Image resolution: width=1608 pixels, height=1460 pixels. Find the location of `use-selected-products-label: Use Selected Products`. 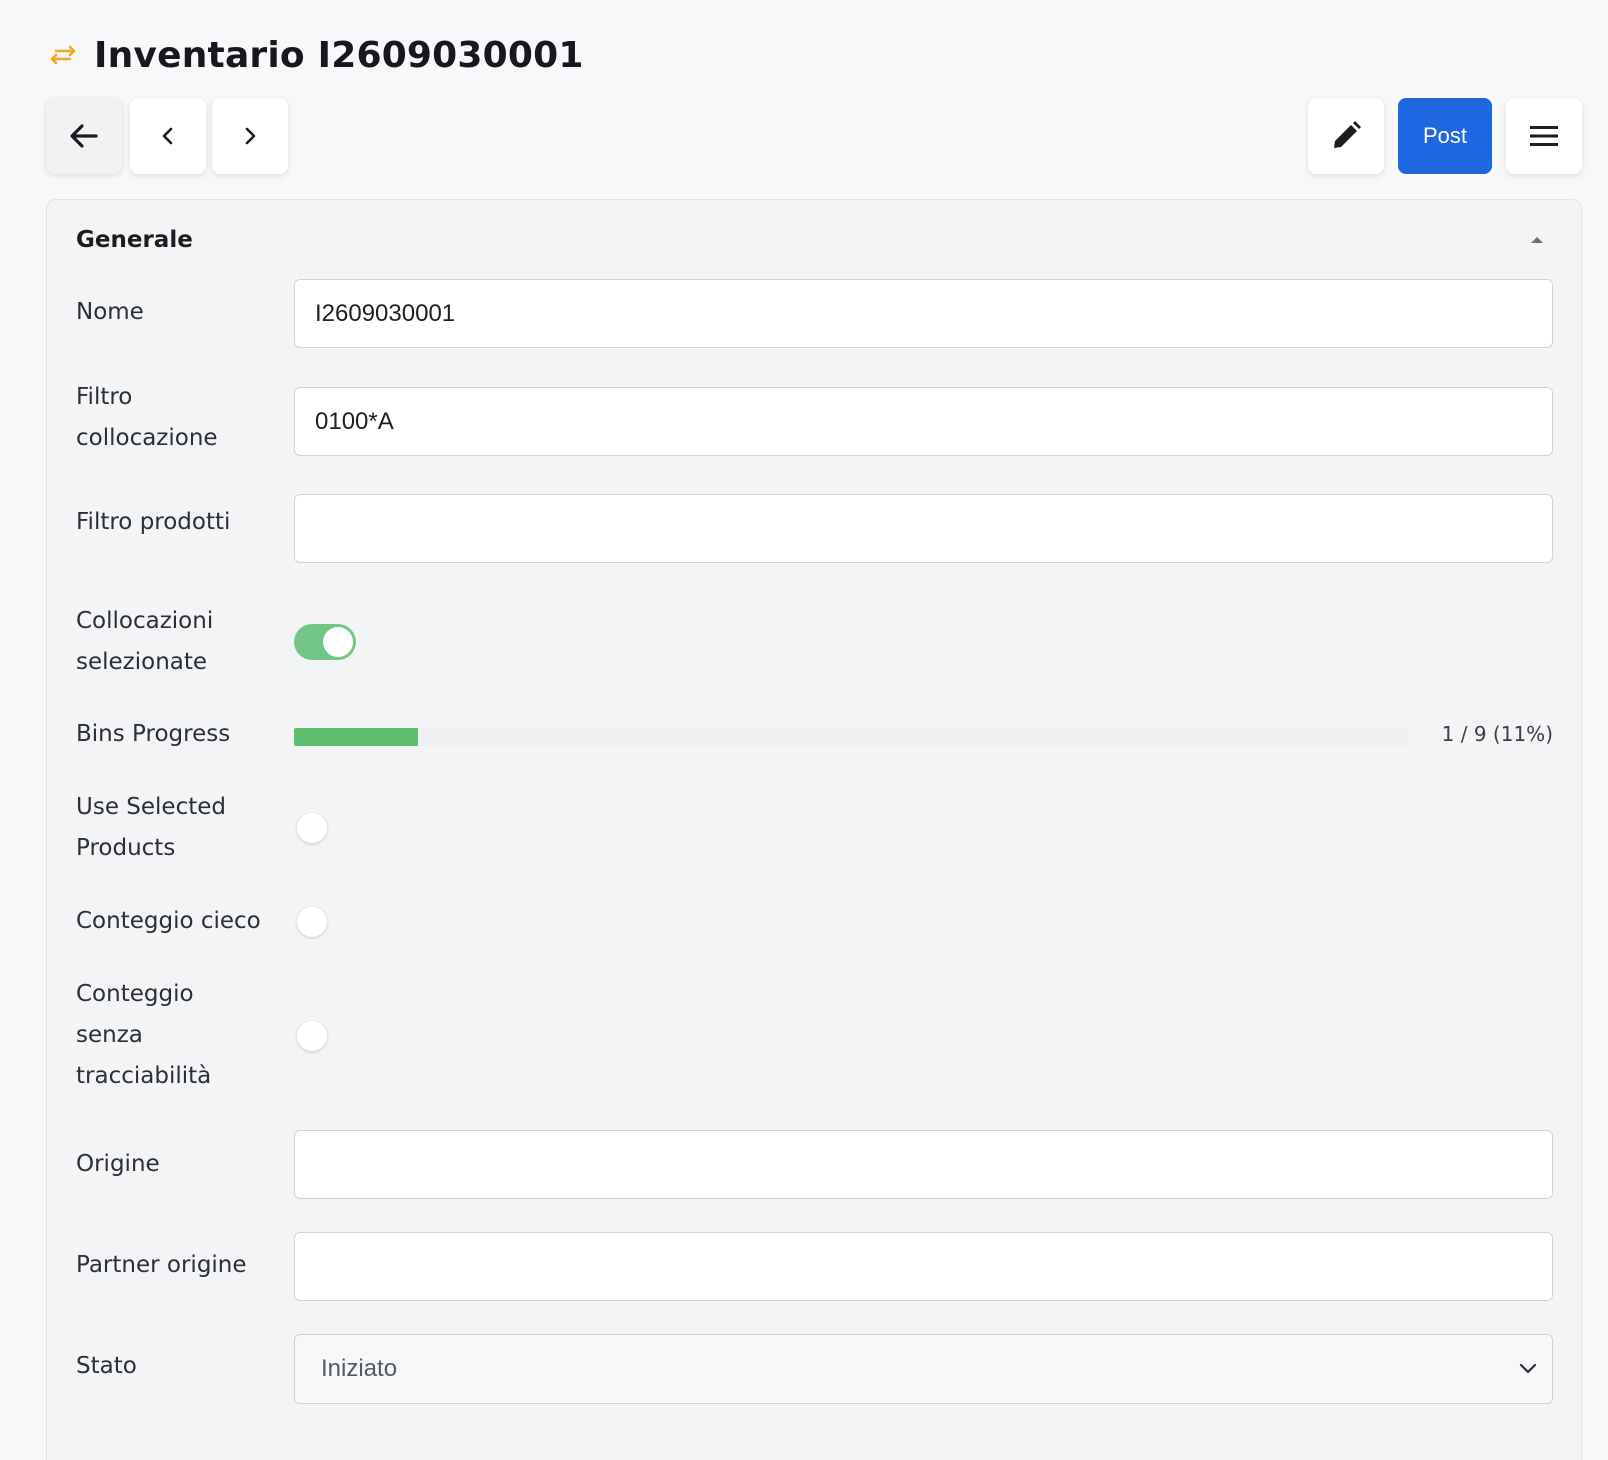

use-selected-products-label: Use Selected Products is located at coordinates (151, 827).